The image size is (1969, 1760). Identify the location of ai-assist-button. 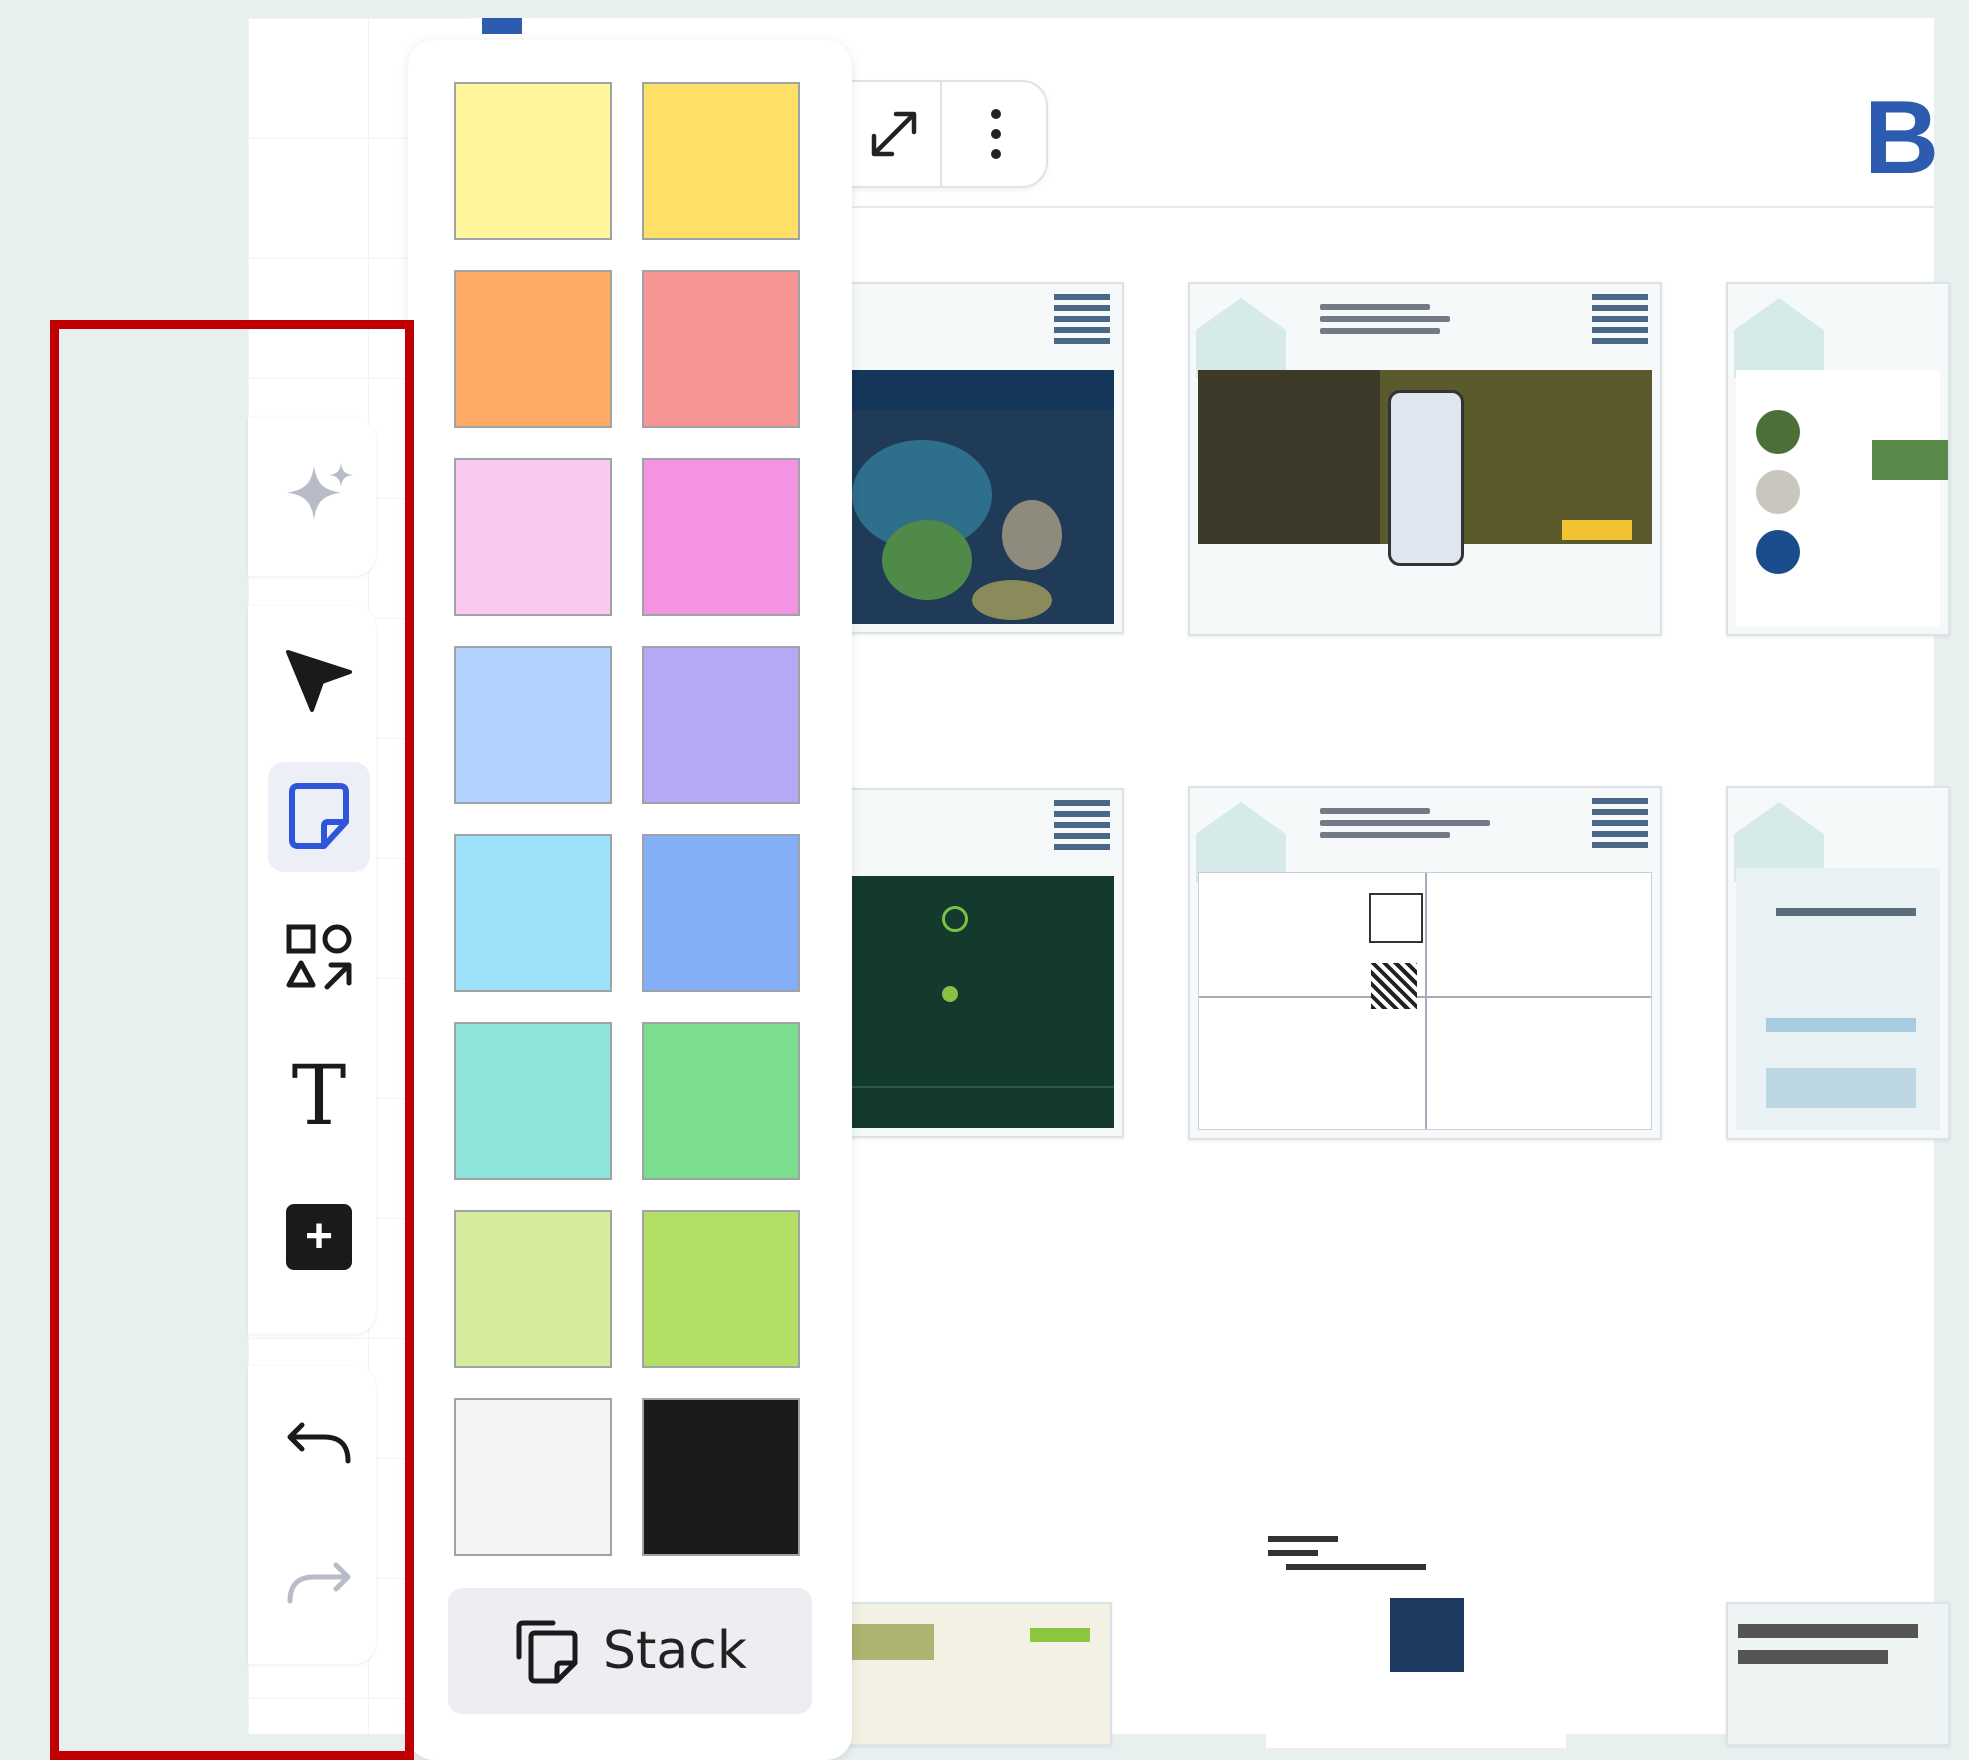
(319, 497).